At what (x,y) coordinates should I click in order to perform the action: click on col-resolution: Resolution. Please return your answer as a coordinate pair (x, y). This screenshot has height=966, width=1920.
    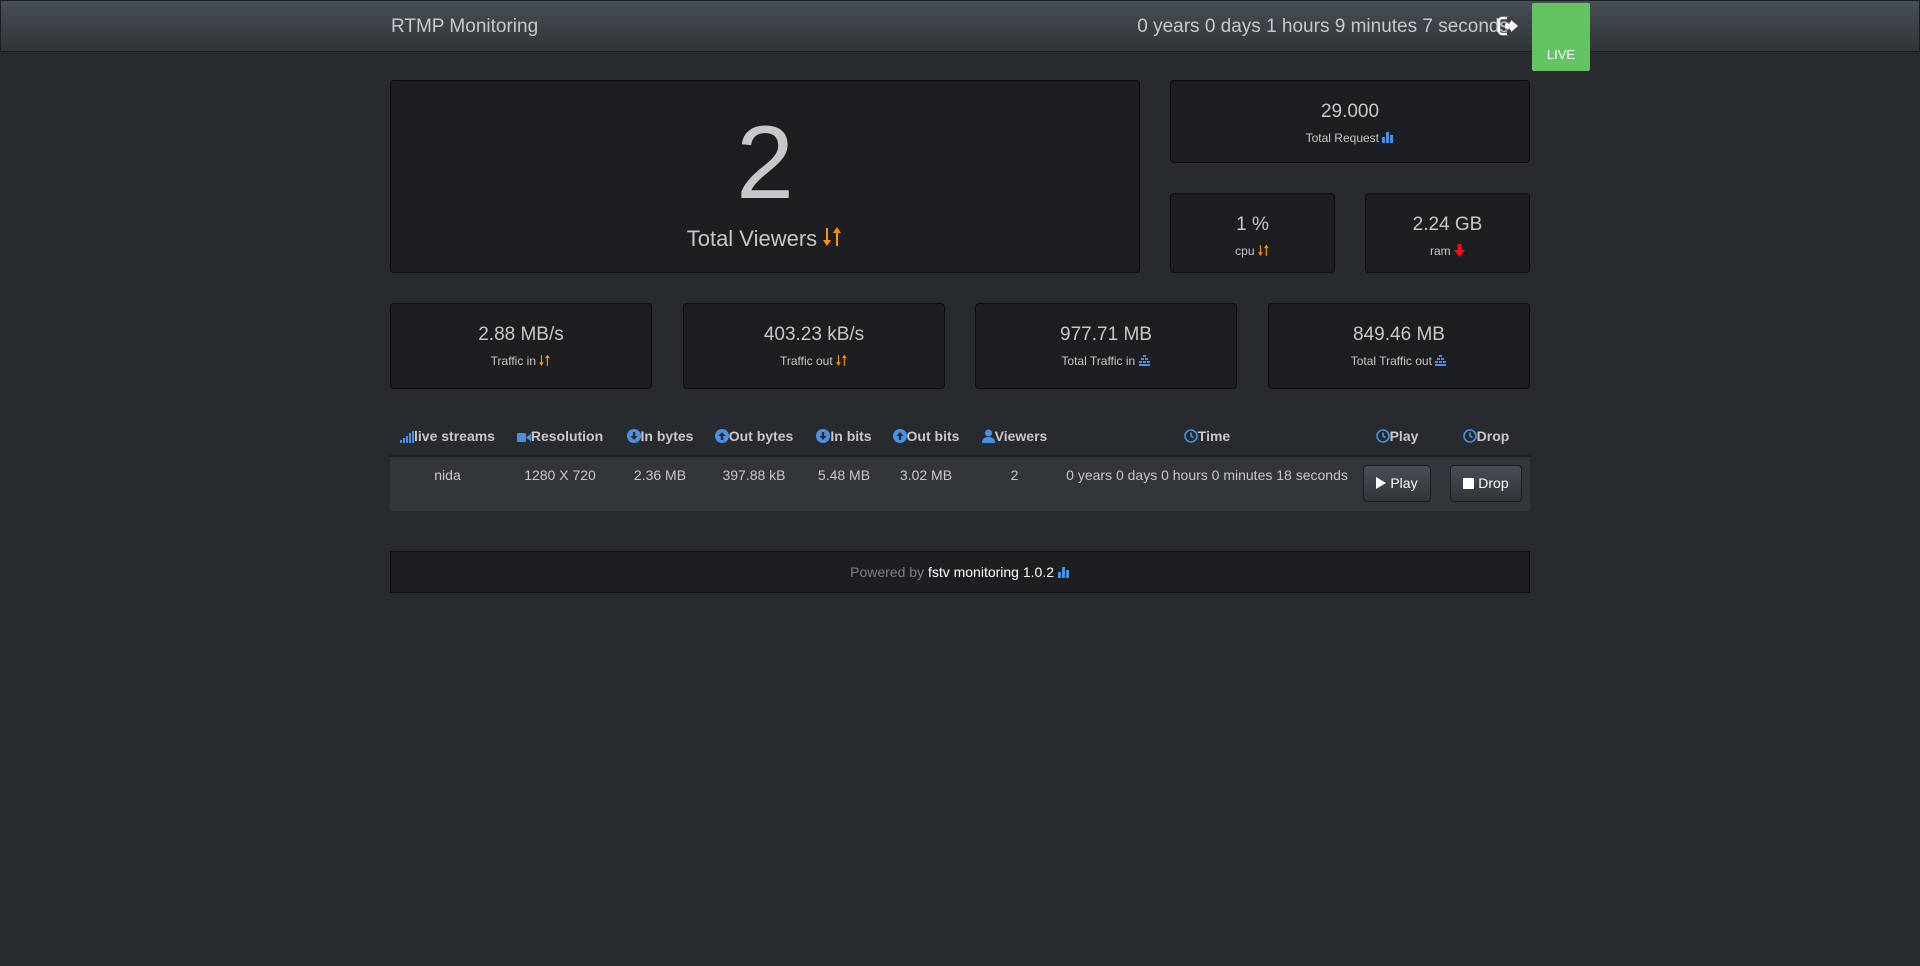
    Looking at the image, I should click on (560, 438).